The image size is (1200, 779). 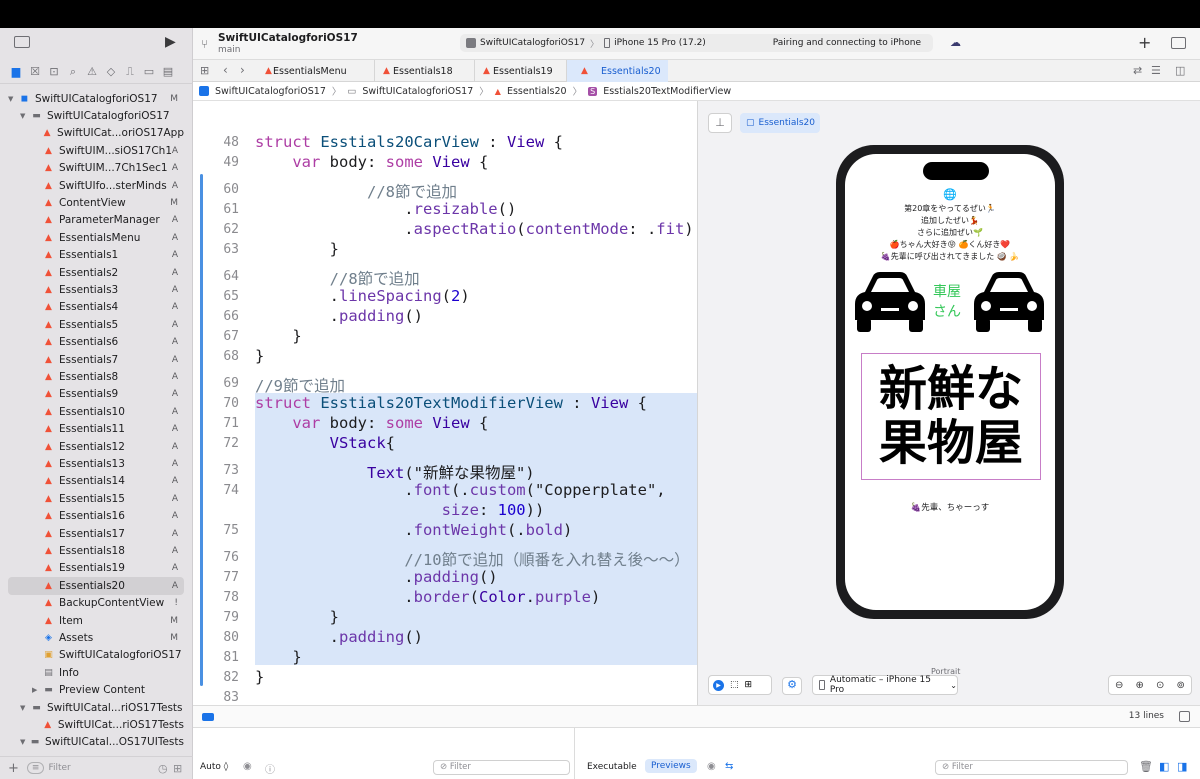 What do you see at coordinates (96, 498) in the screenshot?
I see `tree-item: ▲ Essentials15 A` at bounding box center [96, 498].